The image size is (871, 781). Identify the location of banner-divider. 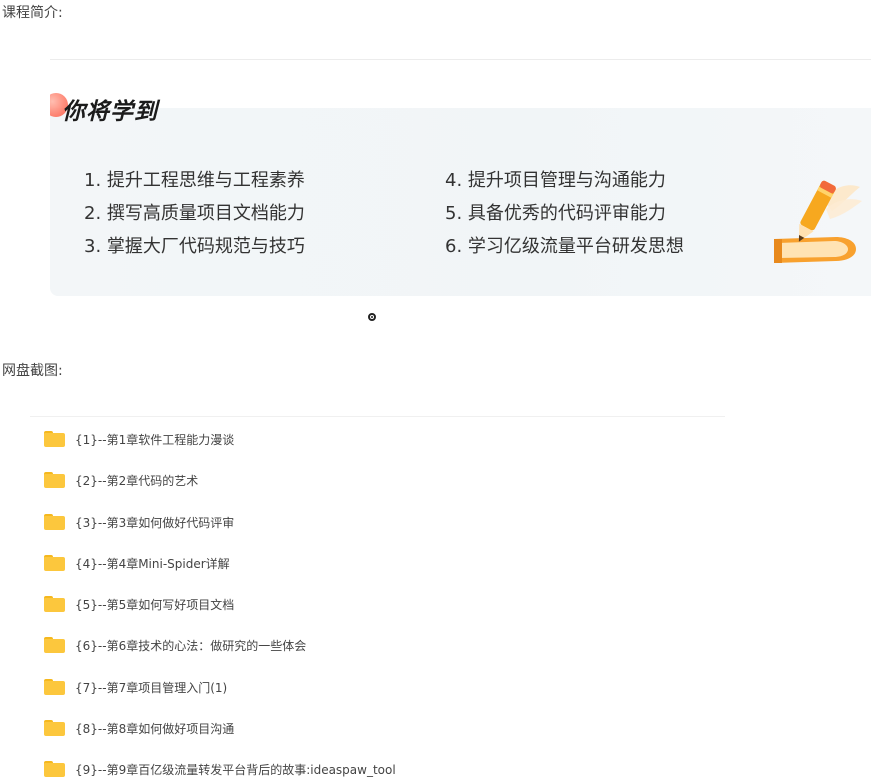
(460, 59).